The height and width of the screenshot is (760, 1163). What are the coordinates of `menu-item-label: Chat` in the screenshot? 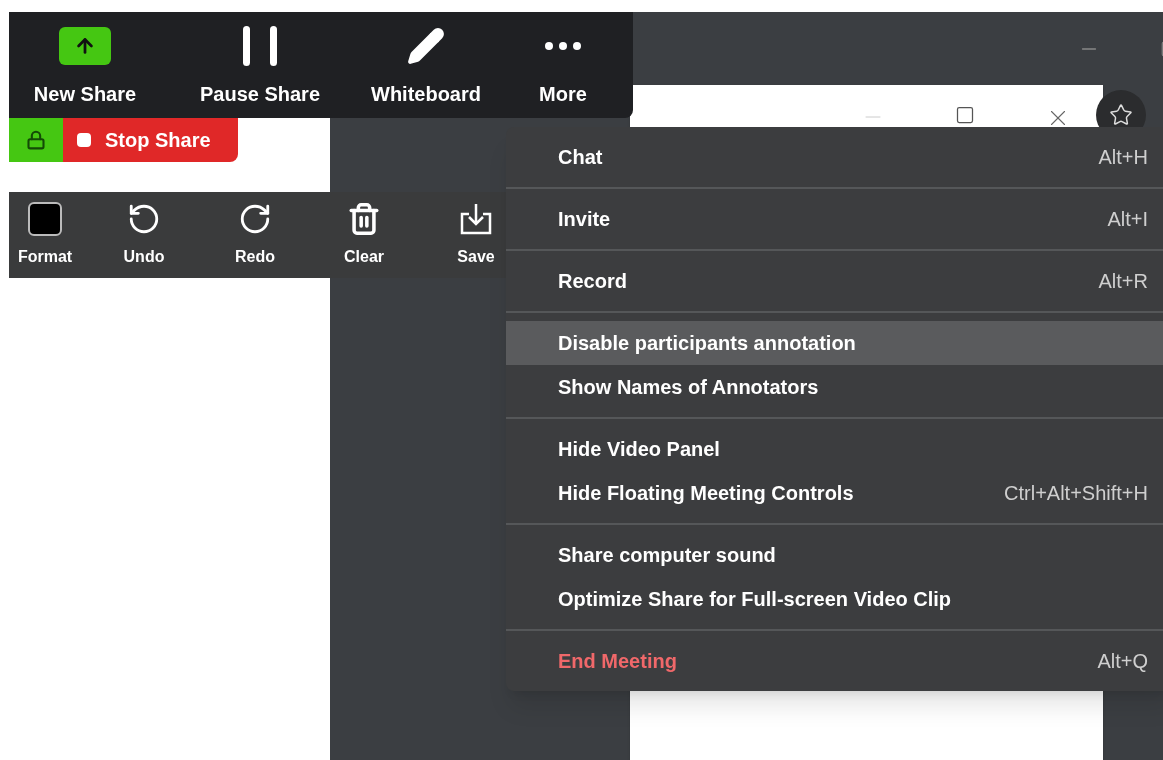 It's located at (580, 157).